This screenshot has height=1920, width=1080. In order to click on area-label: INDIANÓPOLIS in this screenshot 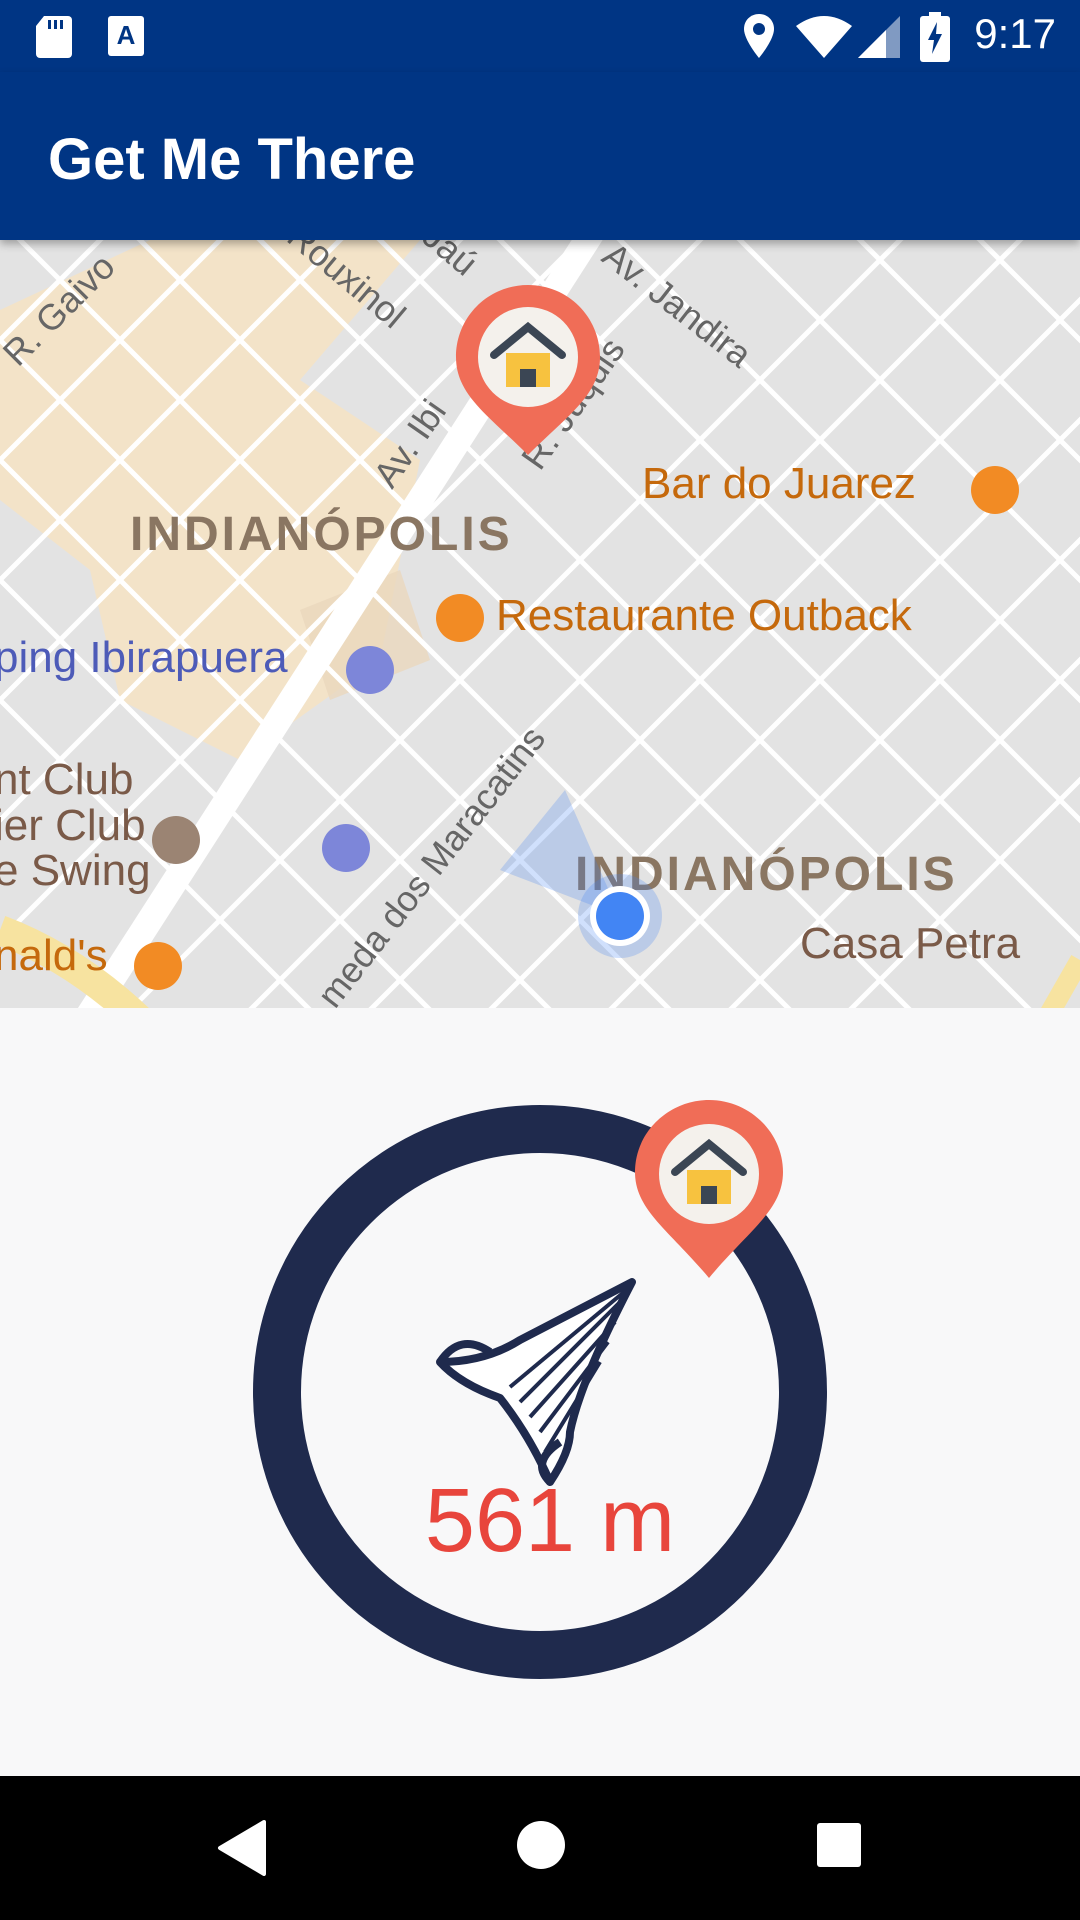, I will do `click(321, 533)`.